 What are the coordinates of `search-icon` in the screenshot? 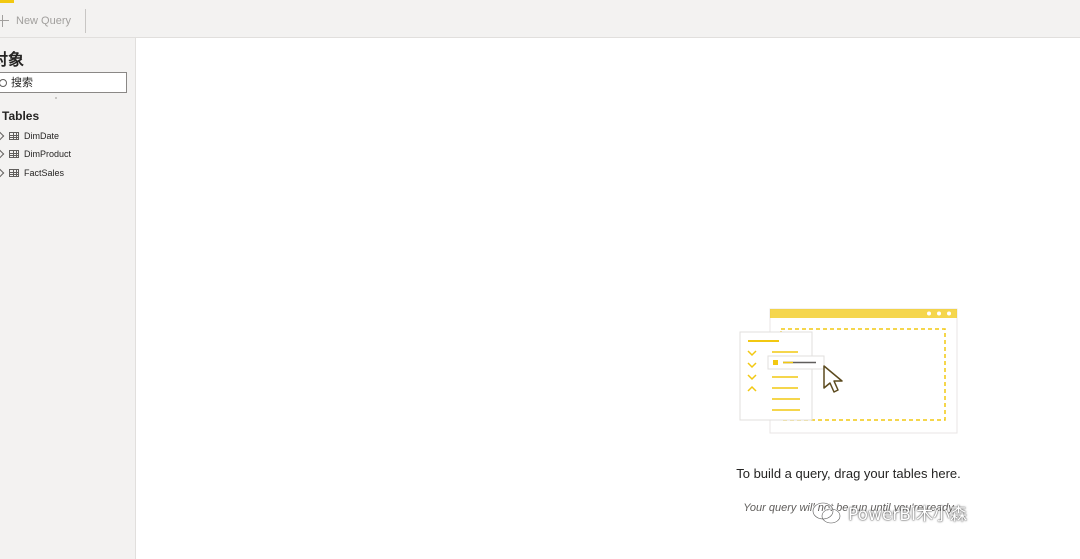 It's located at (3, 82).